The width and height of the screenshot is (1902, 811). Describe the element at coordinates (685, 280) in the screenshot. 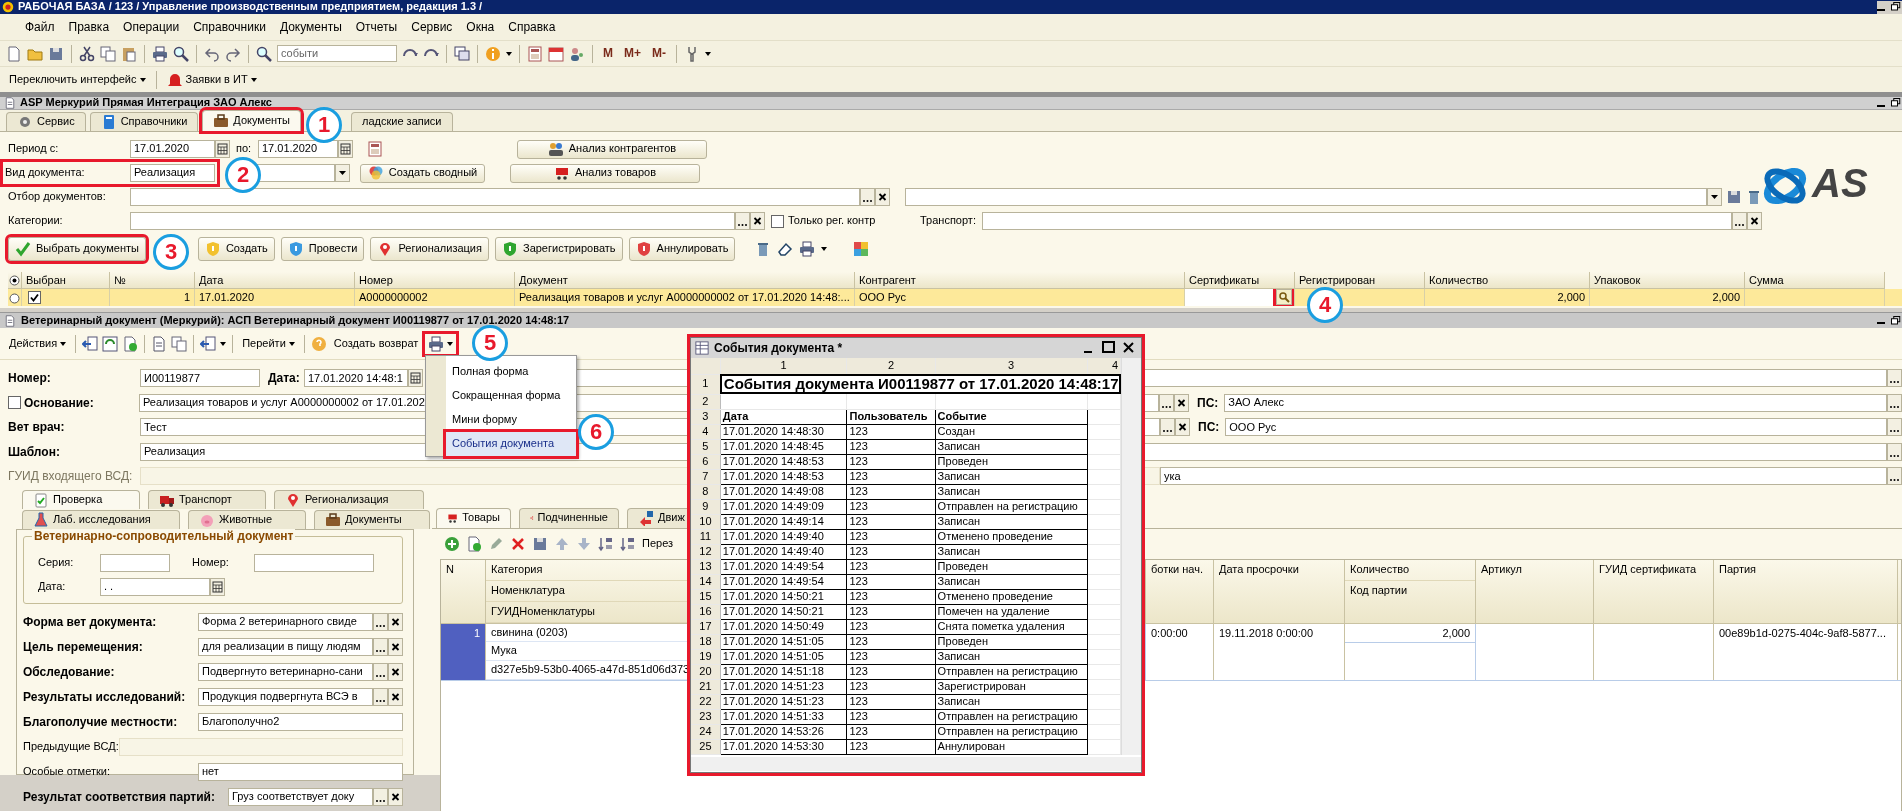

I see `column-header: Документ` at that location.